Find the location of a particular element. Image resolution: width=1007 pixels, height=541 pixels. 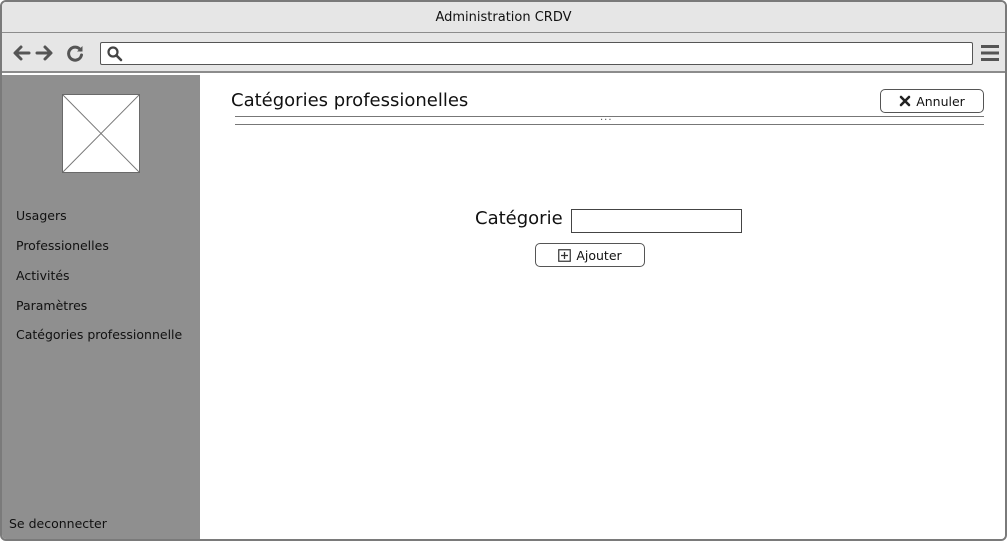

cancel-button-label: Annuler is located at coordinates (940, 101).